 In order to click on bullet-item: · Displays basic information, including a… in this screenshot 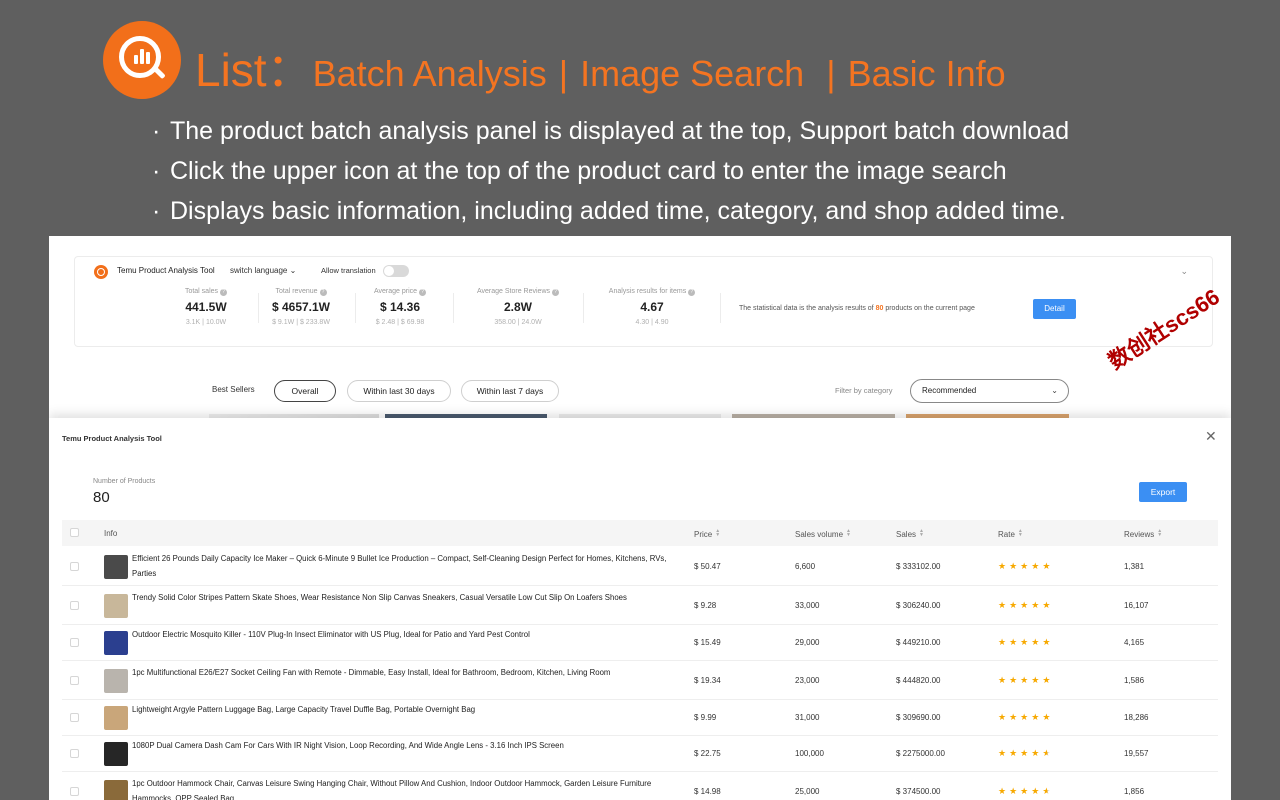, I will do `click(610, 211)`.